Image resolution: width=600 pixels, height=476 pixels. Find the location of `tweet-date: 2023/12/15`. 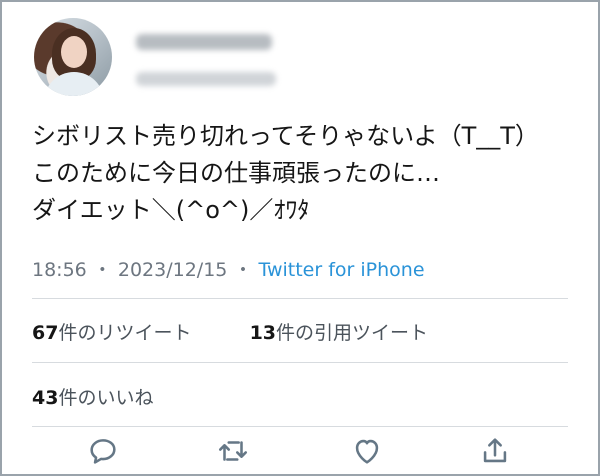

tweet-date: 2023/12/15 is located at coordinates (173, 270).